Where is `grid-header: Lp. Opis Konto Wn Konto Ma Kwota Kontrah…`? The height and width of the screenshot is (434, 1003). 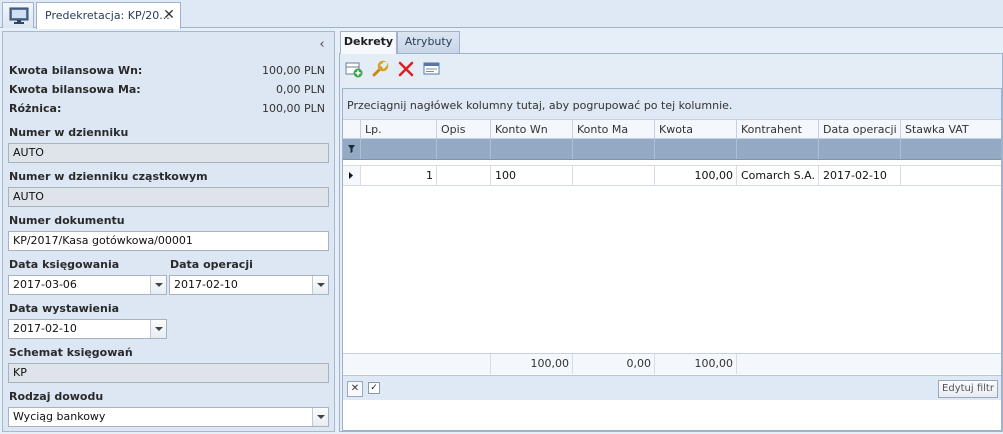 grid-header: Lp. Opis Konto Wn Konto Ma Kwota Kontrah… is located at coordinates (672, 129).